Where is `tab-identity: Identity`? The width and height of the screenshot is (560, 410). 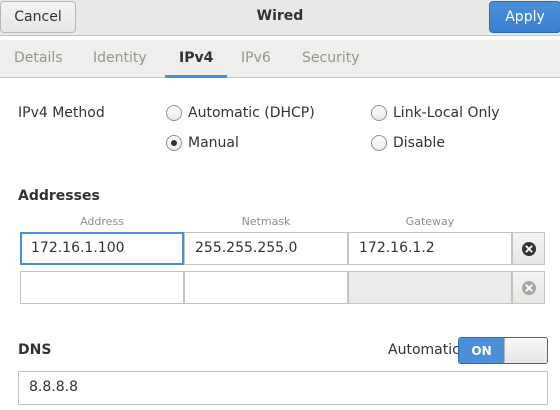
tab-identity: Identity is located at coordinates (120, 64).